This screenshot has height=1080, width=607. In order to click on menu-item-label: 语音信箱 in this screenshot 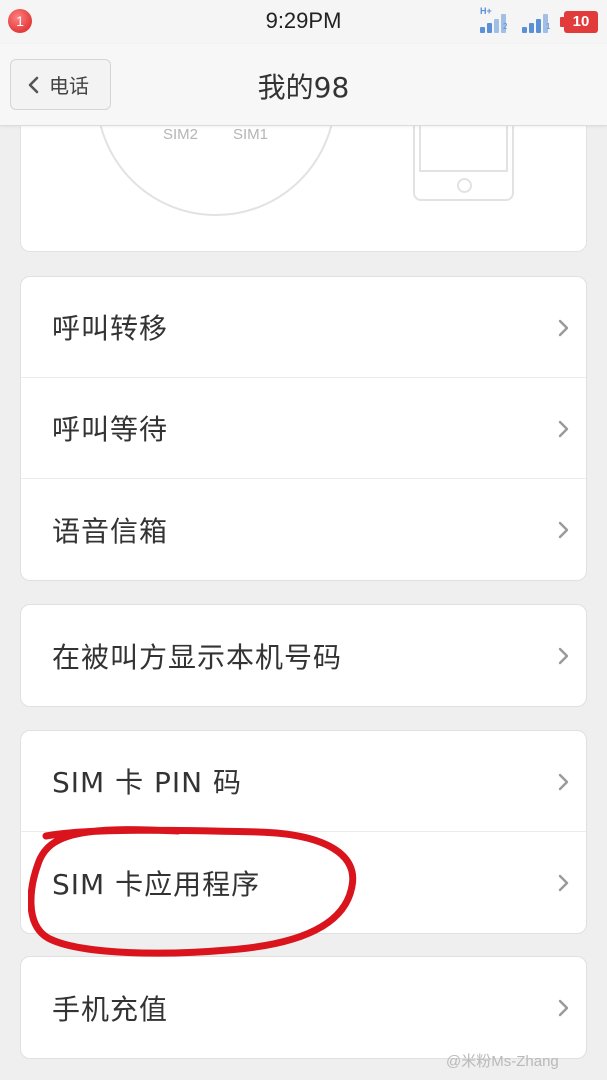, I will do `click(110, 531)`.